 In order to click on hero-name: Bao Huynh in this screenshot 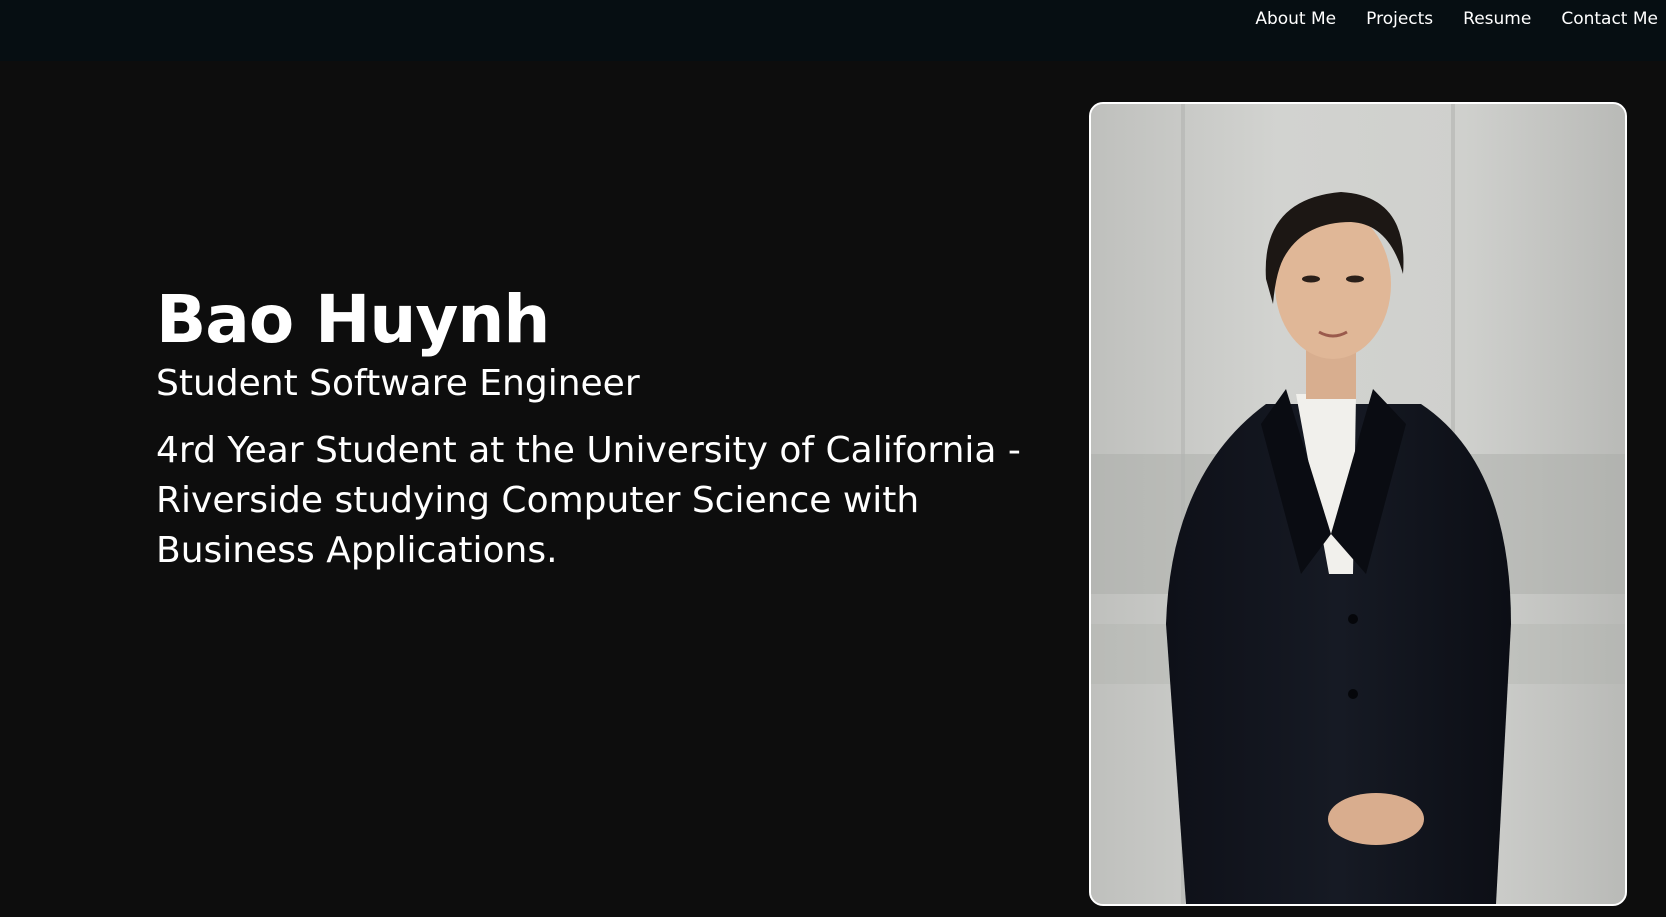, I will do `click(353, 319)`.